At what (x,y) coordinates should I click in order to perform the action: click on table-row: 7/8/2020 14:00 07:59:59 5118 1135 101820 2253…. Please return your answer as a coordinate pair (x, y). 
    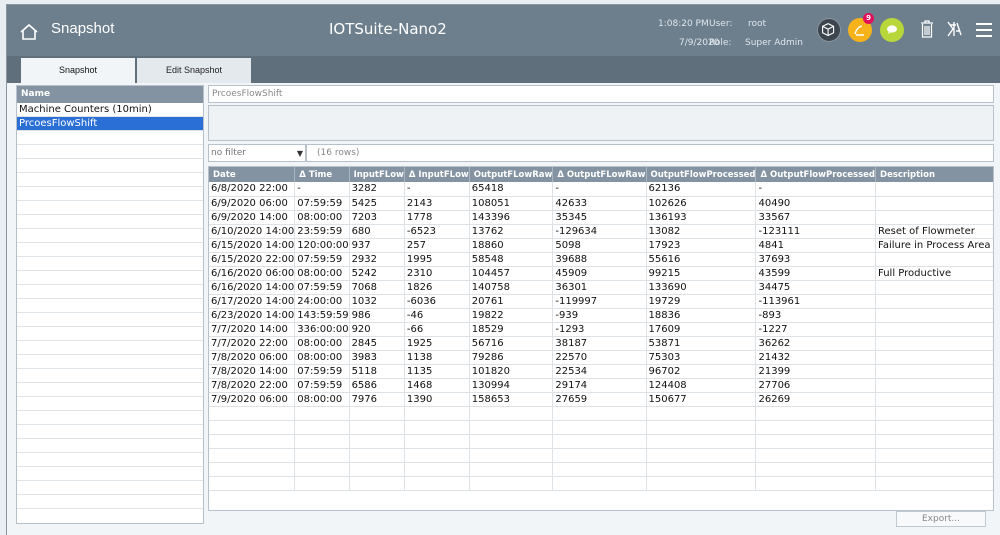
    Looking at the image, I should click on (601, 371).